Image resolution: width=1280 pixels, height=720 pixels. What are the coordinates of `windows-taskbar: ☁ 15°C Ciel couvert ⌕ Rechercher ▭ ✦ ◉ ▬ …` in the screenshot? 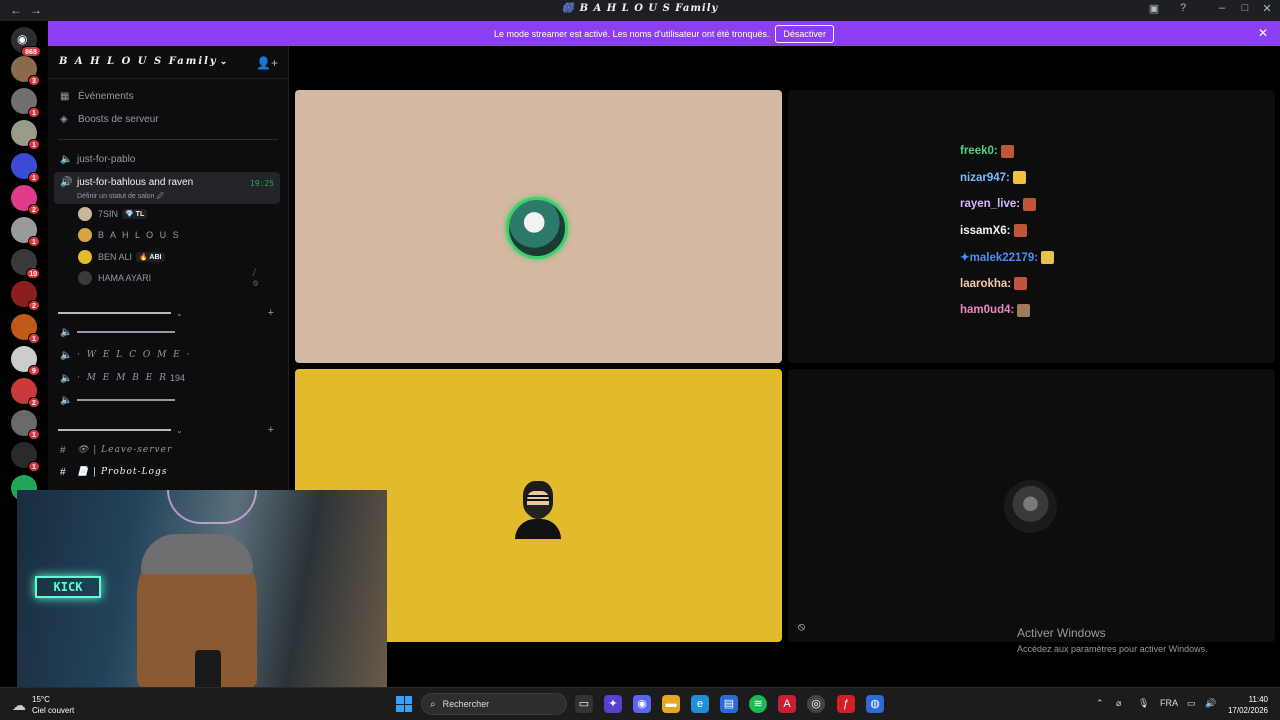 It's located at (640, 703).